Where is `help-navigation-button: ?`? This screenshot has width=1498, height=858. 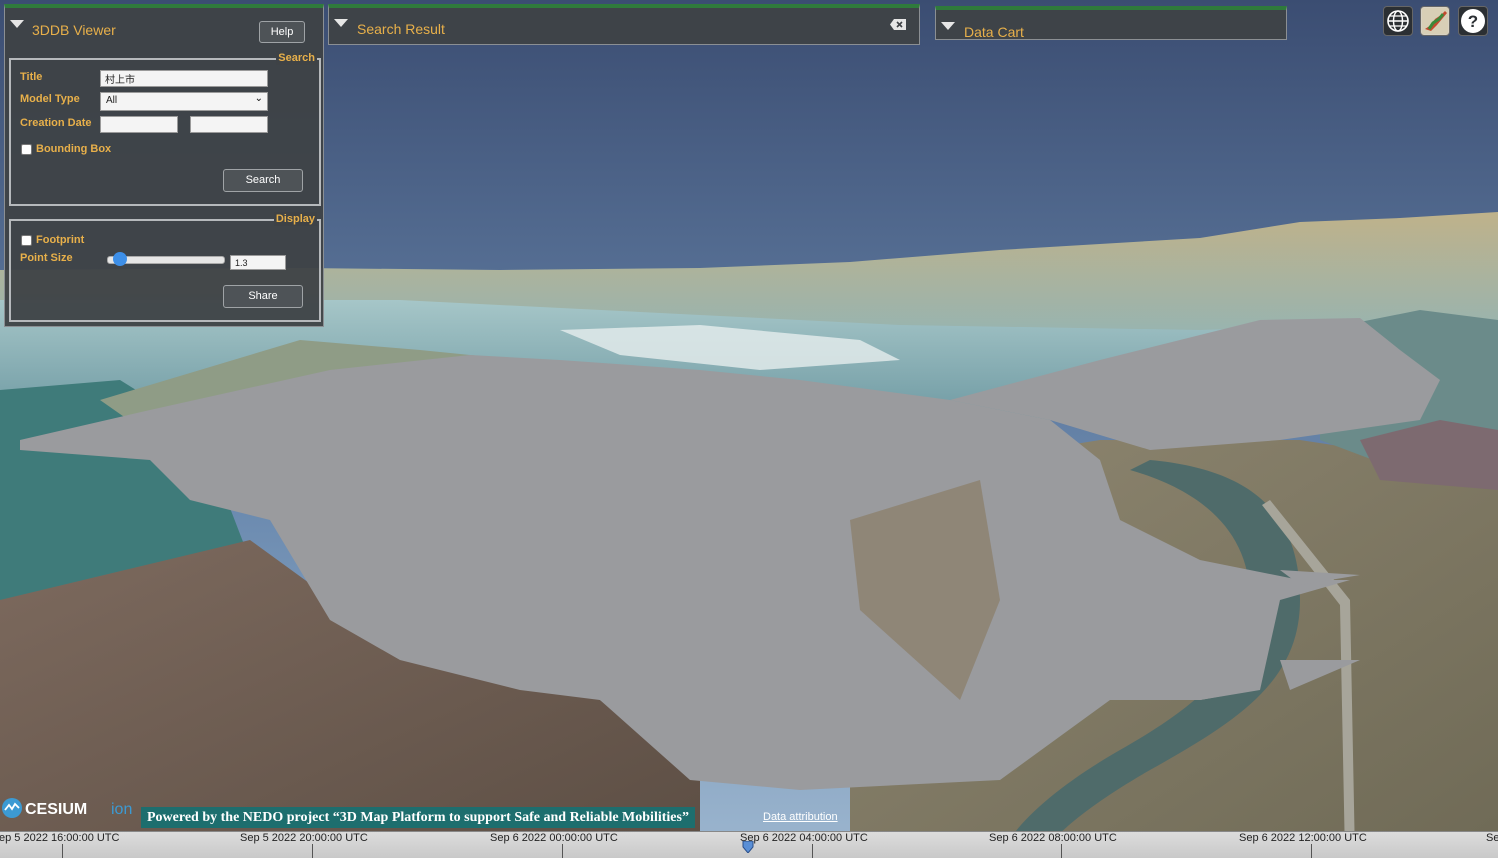
help-navigation-button: ? is located at coordinates (1473, 21).